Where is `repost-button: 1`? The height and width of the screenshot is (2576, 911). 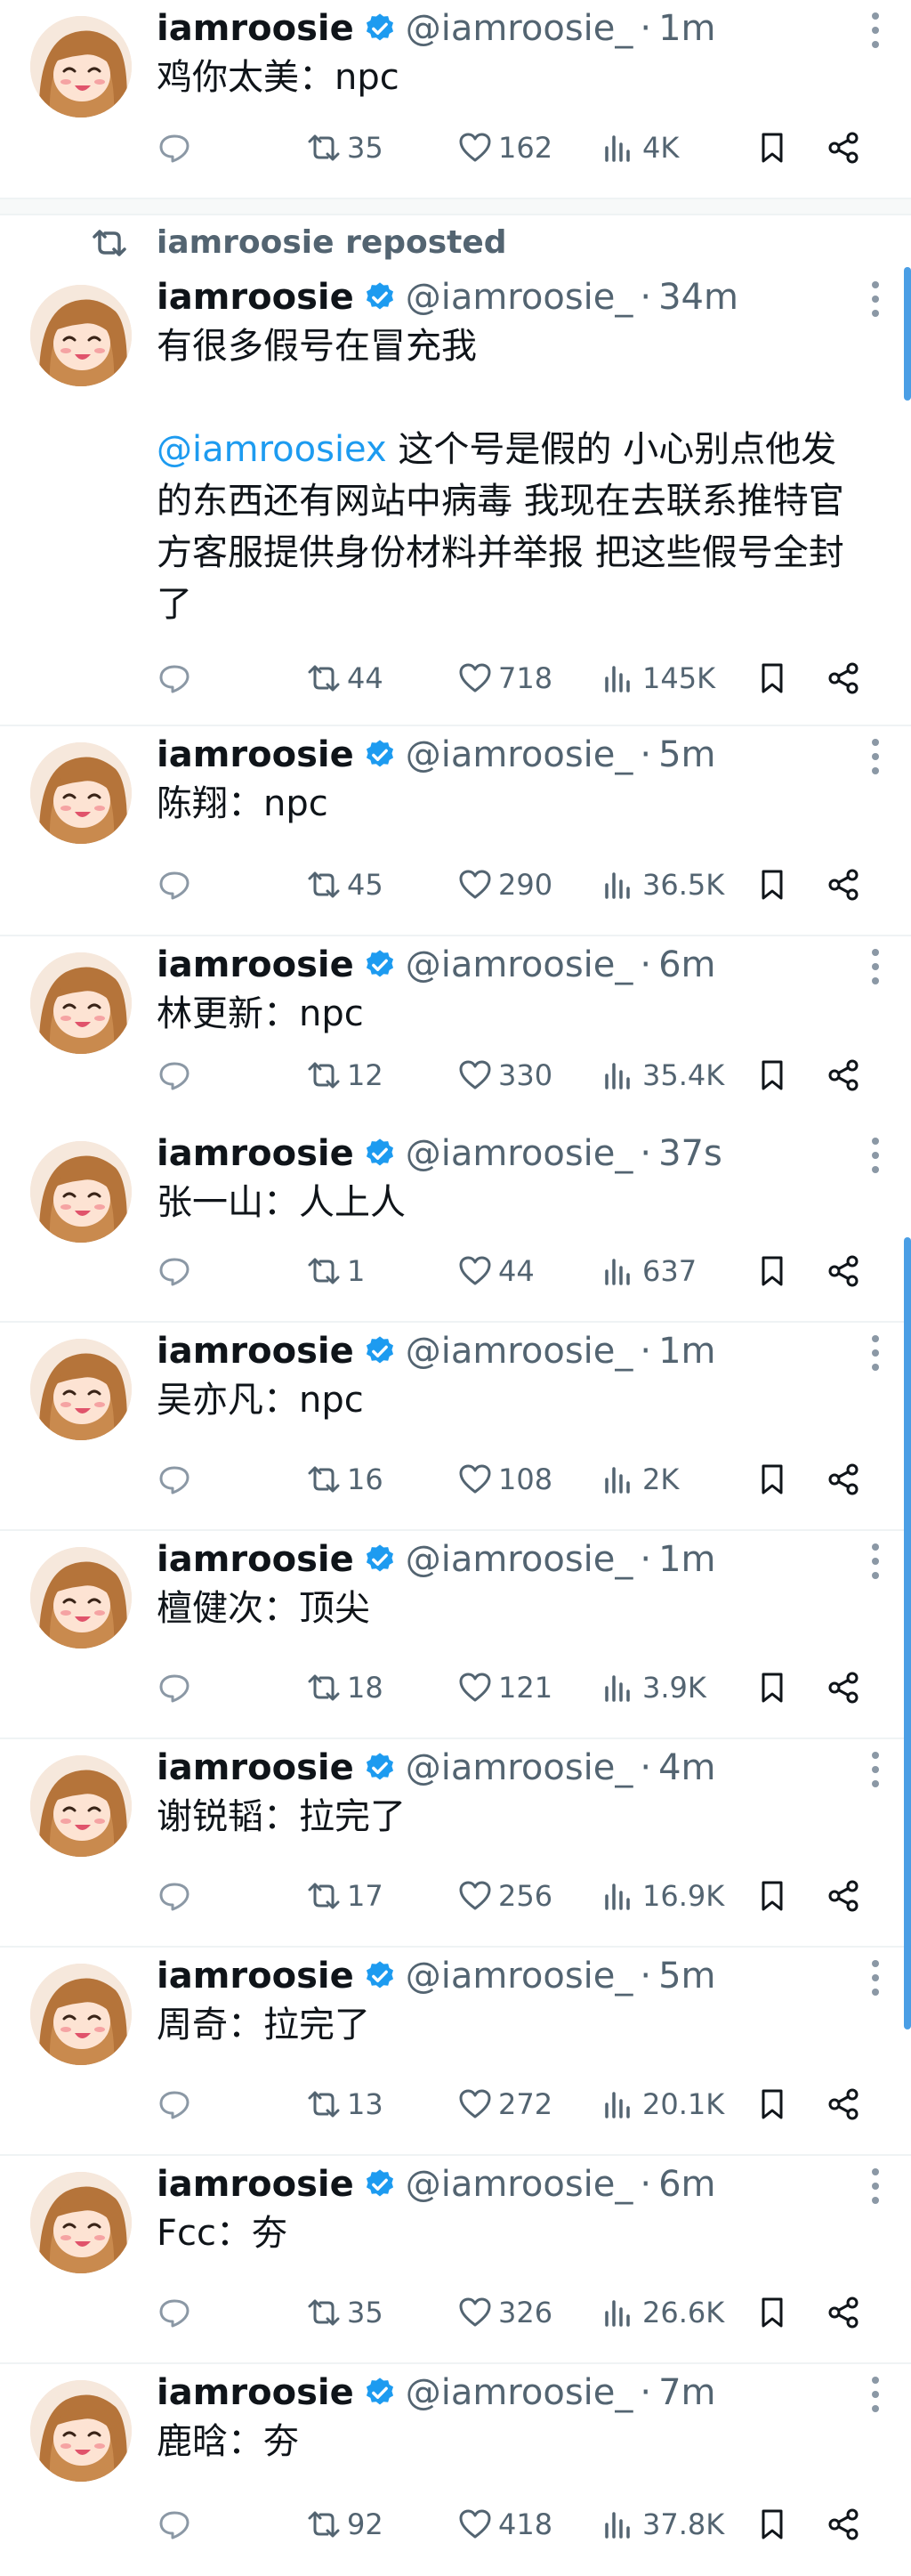
repost-button: 1 is located at coordinates (335, 1271).